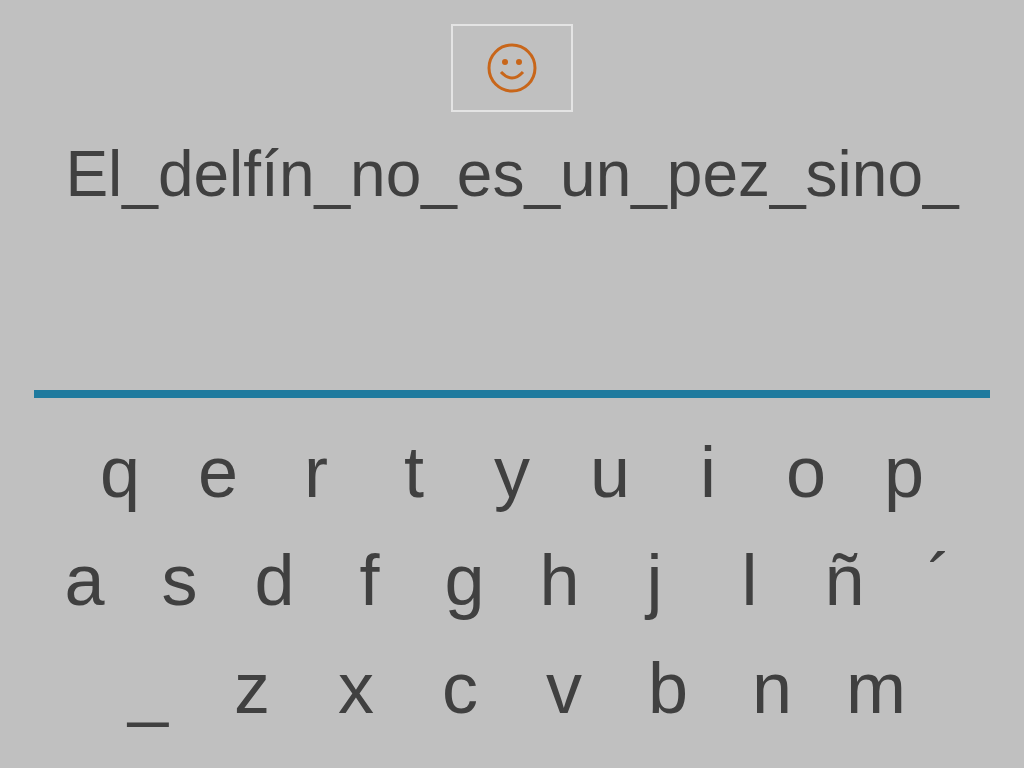  What do you see at coordinates (876, 688) in the screenshot?
I see `letter-key: m` at bounding box center [876, 688].